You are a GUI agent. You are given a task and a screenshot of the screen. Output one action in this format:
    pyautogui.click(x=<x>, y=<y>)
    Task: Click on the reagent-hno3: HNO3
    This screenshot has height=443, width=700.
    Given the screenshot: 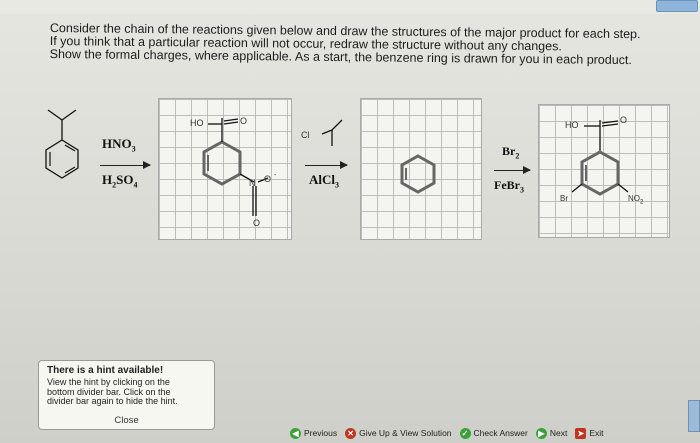 What is the action you would take?
    pyautogui.click(x=119, y=145)
    